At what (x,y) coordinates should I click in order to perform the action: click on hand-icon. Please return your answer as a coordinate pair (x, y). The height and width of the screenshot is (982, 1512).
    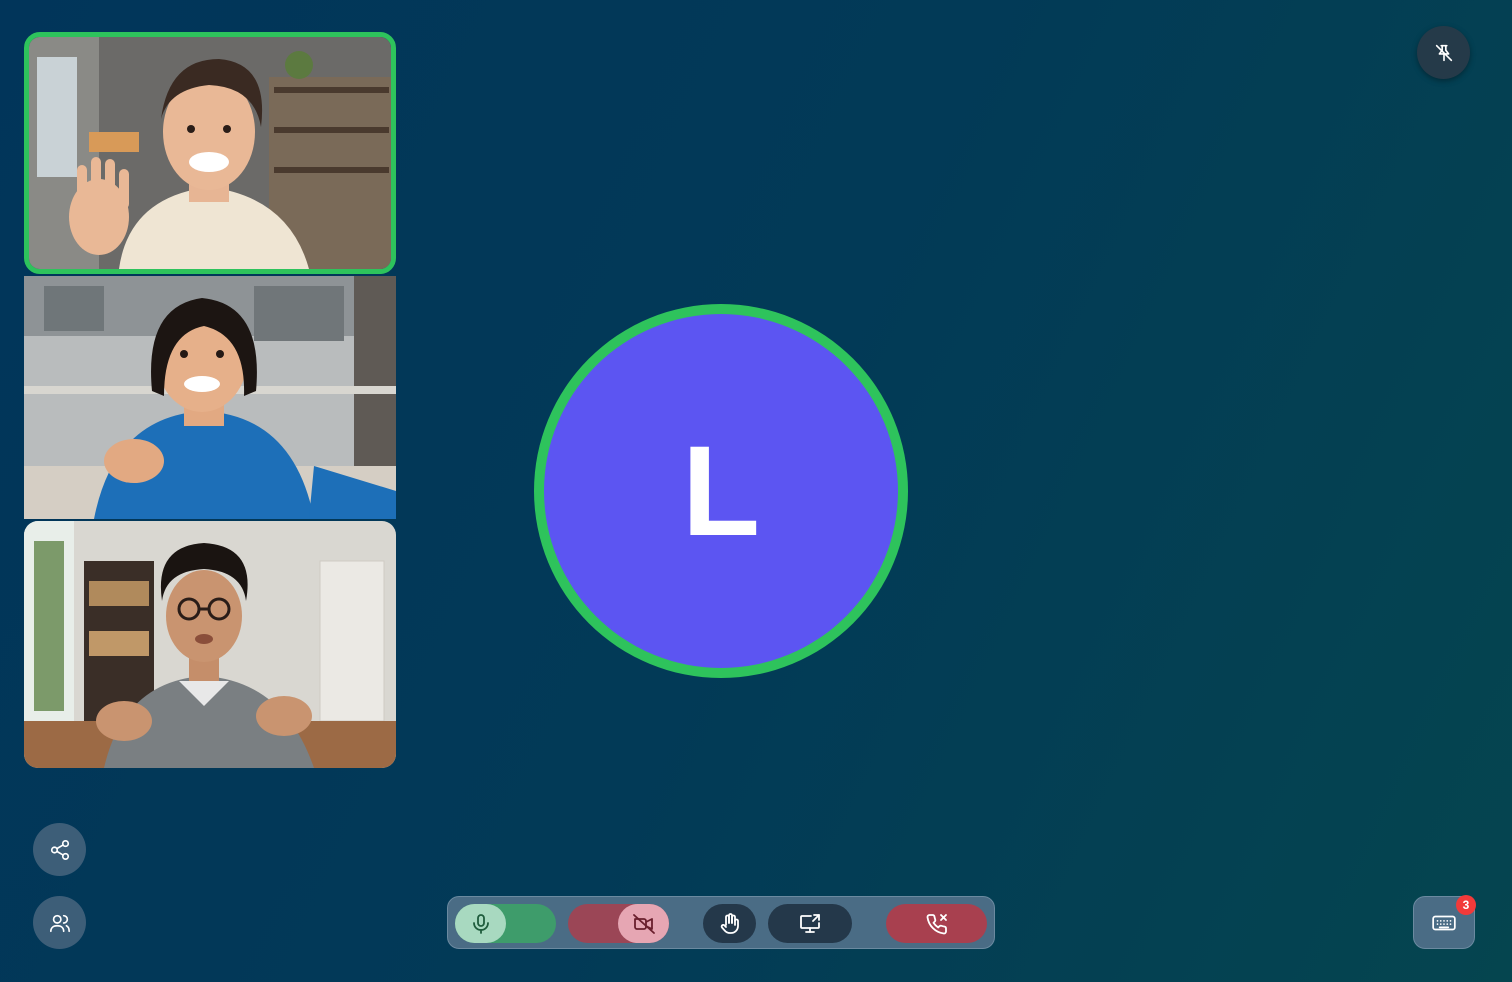
    Looking at the image, I should click on (729, 923).